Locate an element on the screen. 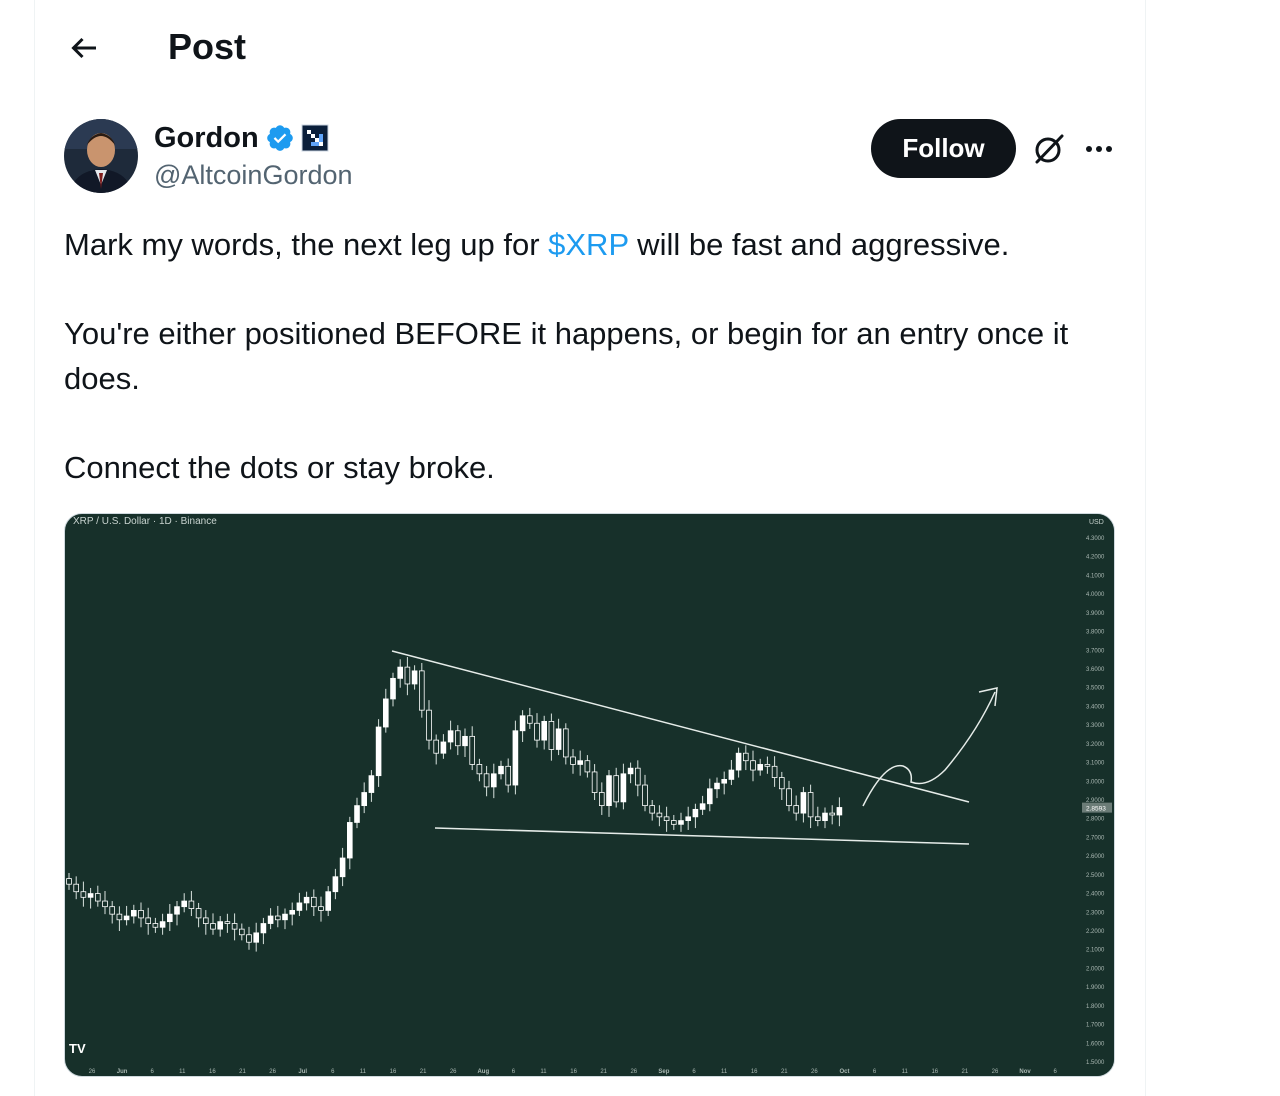 This screenshot has width=1280, height=1096. author-handle: @AltcoinGordon is located at coordinates (253, 175).